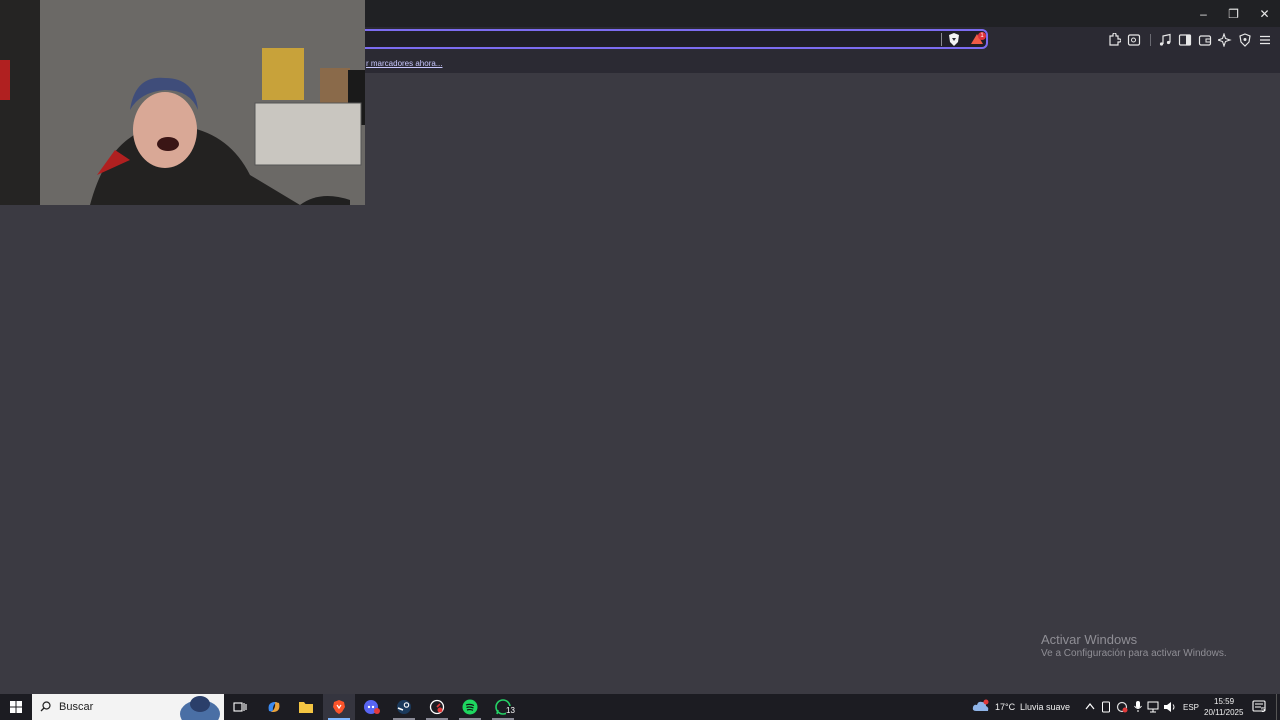 Image resolution: width=1280 pixels, height=720 pixels. Describe the element at coordinates (1114, 40) in the screenshot. I see `extensions-icon` at that location.